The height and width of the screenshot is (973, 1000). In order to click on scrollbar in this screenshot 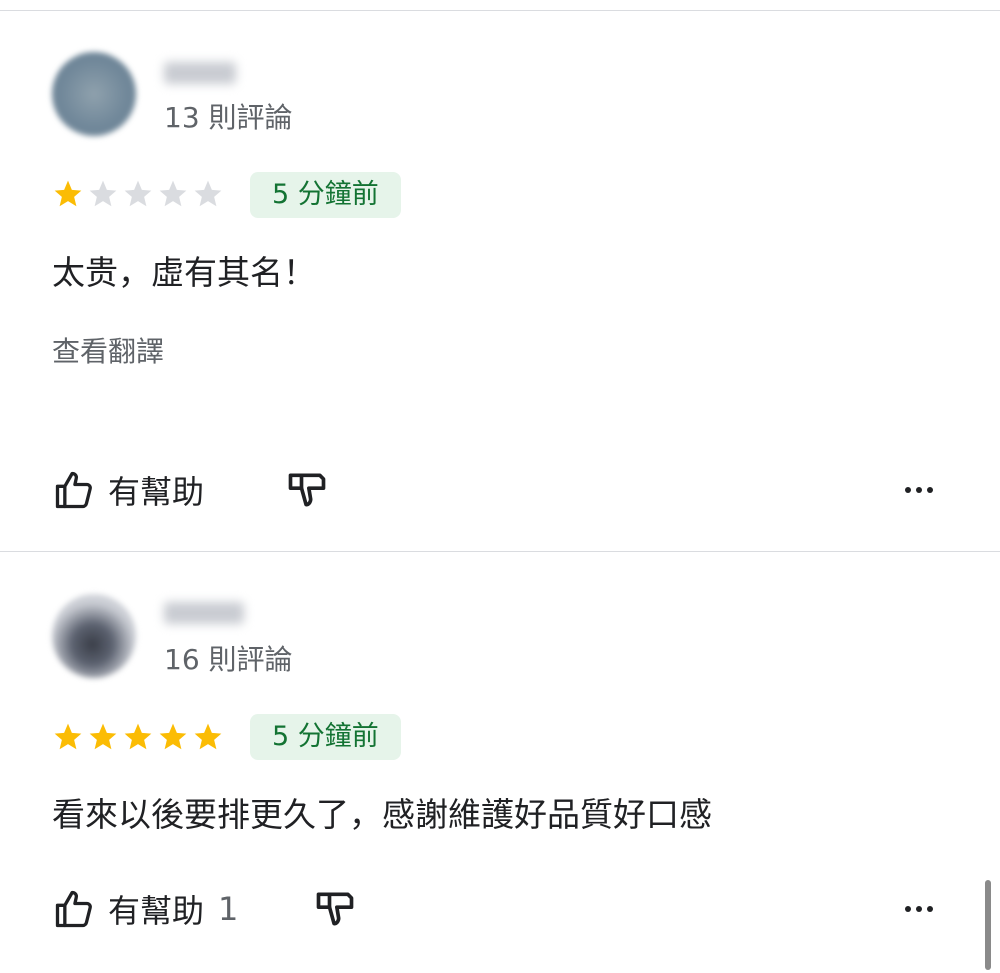, I will do `click(988, 925)`.